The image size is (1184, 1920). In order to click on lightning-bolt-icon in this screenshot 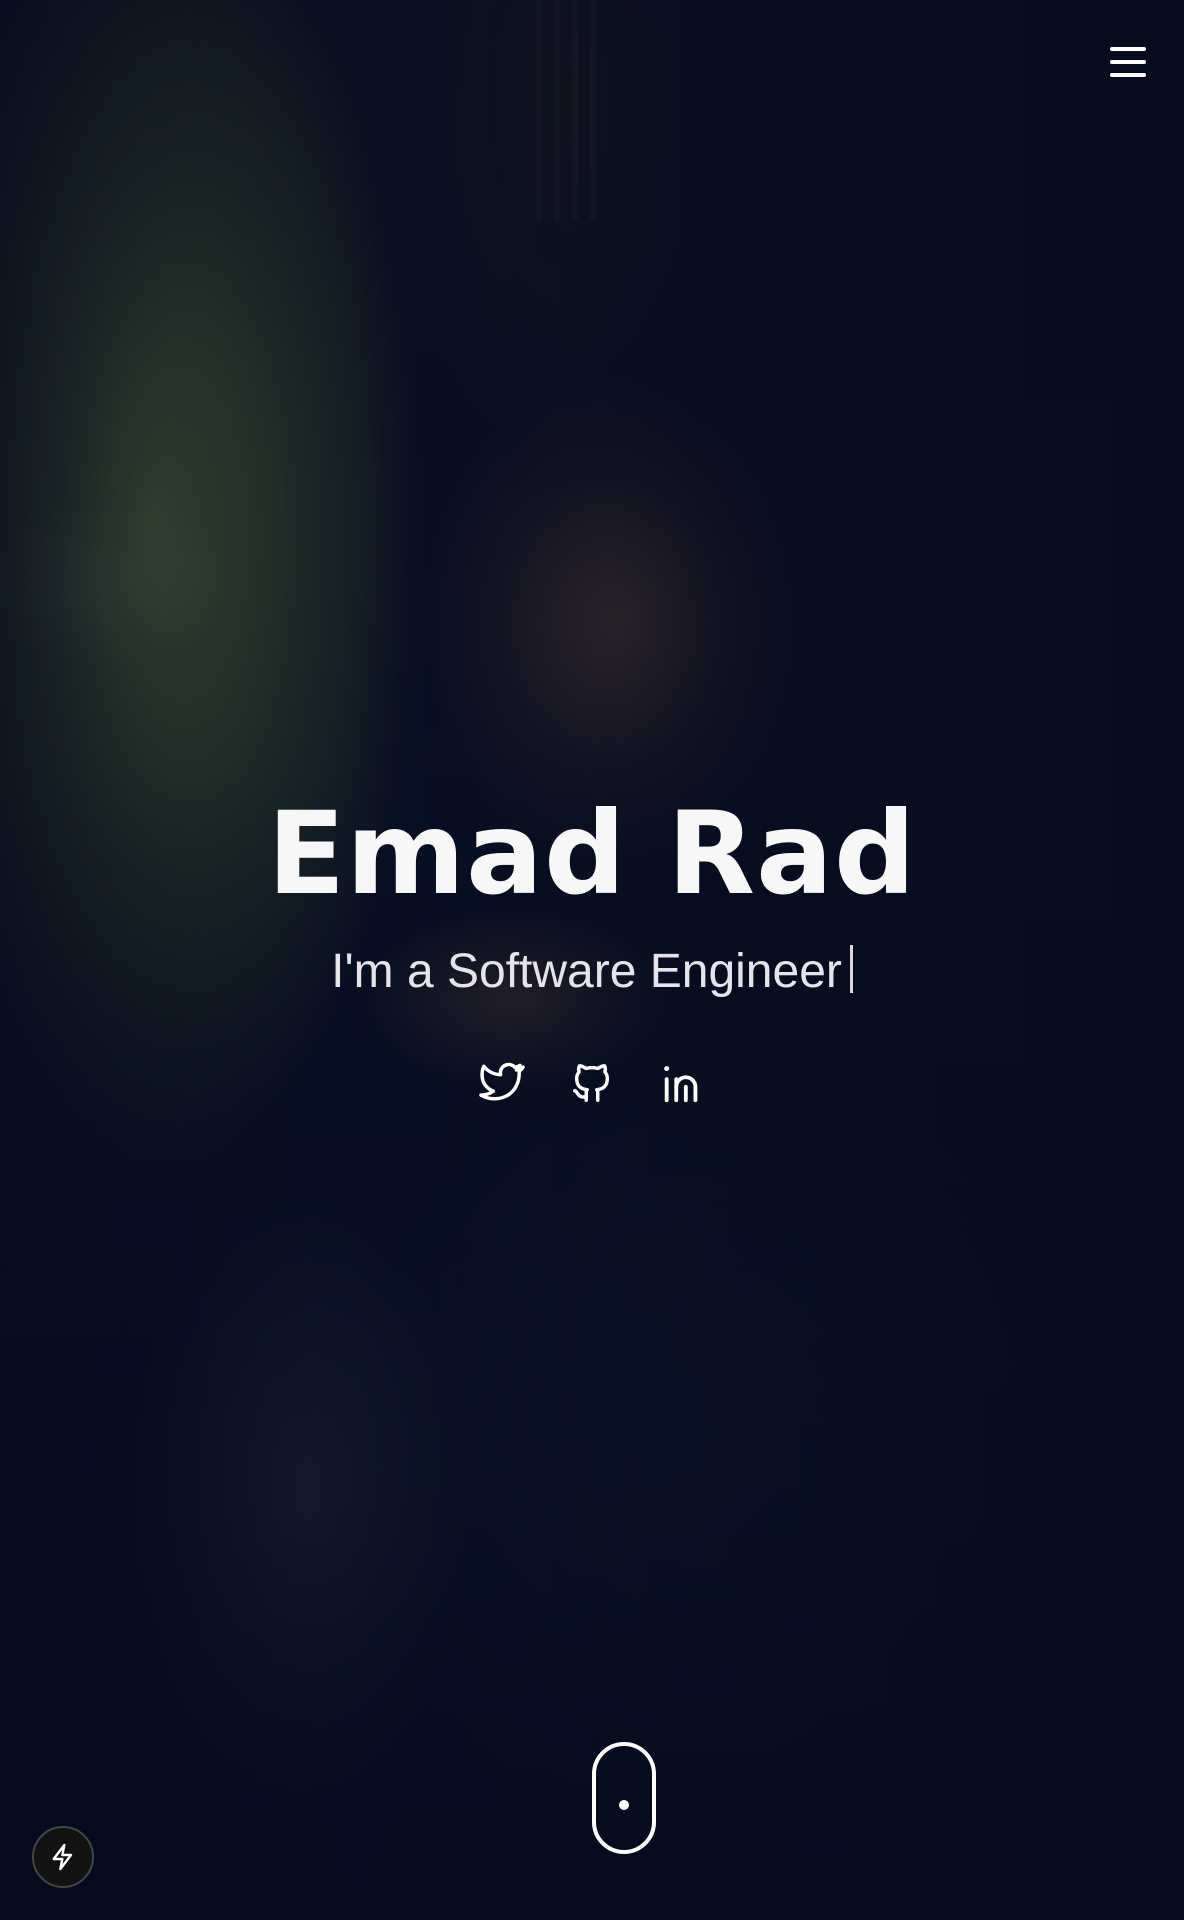, I will do `click(62, 1857)`.